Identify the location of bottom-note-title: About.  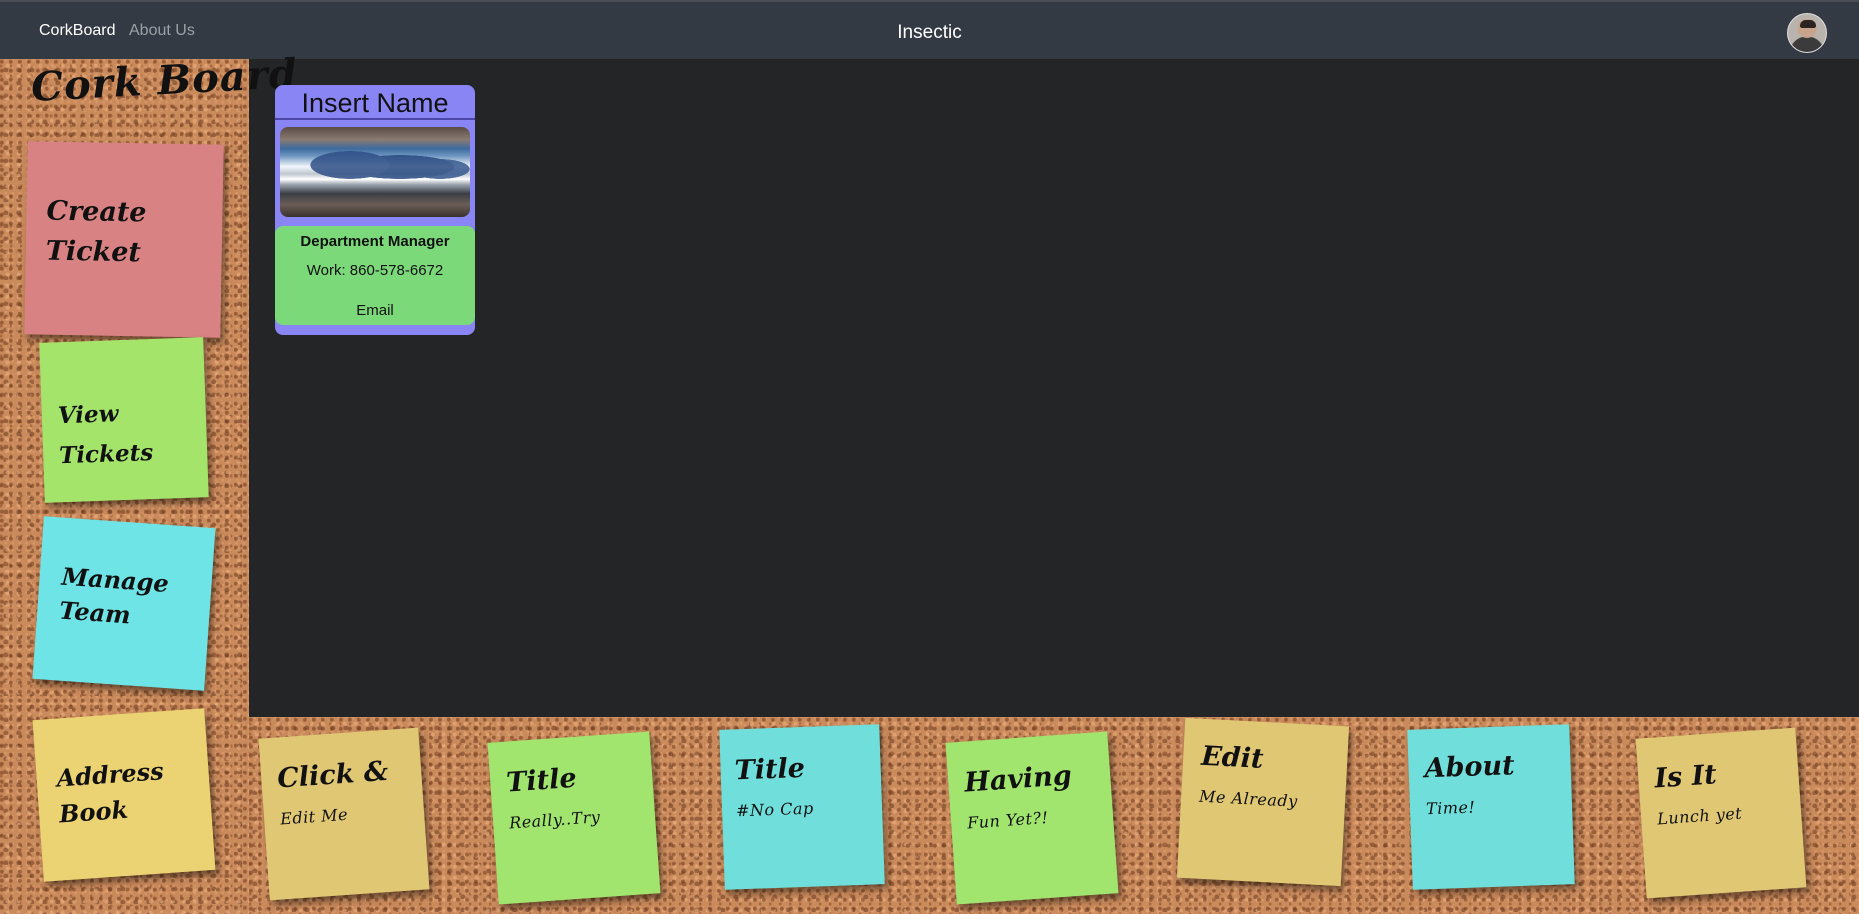
(1470, 767).